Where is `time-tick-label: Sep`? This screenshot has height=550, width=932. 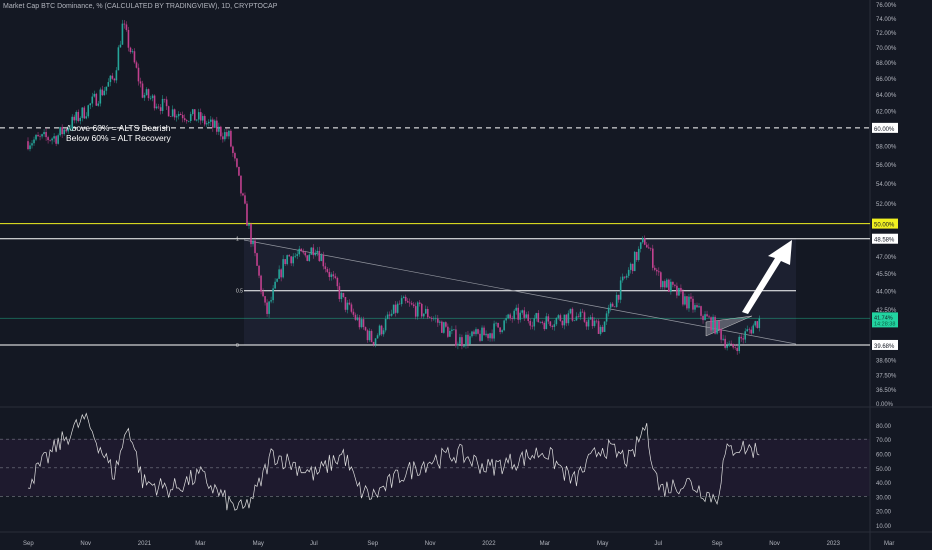 time-tick-label: Sep is located at coordinates (717, 544).